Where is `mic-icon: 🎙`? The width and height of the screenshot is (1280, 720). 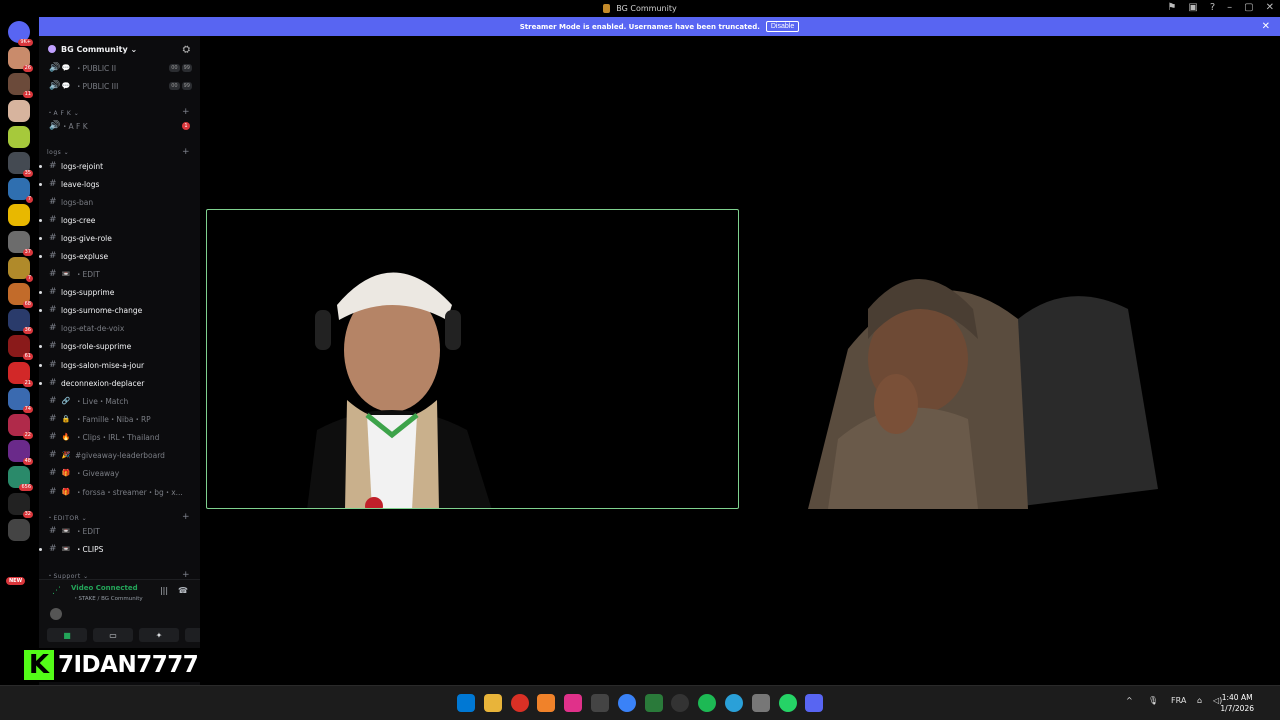
mic-icon: 🎙 is located at coordinates (1153, 700).